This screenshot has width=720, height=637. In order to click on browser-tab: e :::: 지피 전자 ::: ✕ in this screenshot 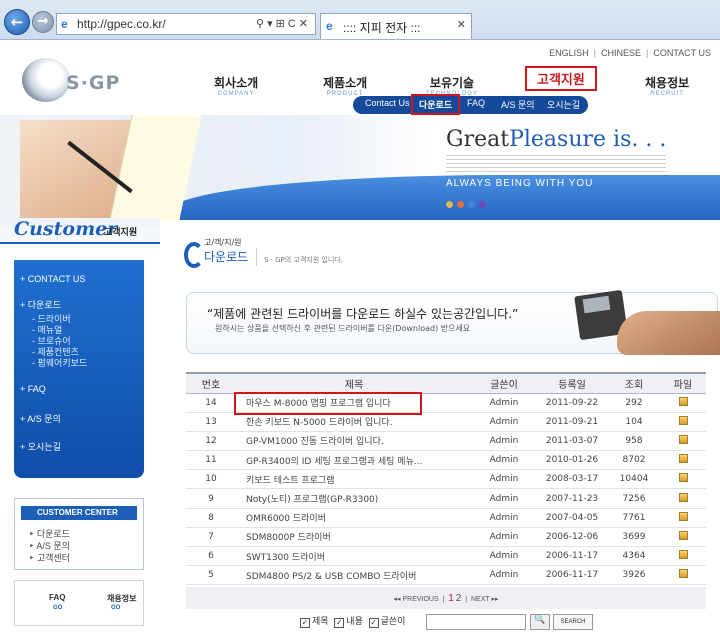, I will do `click(396, 26)`.